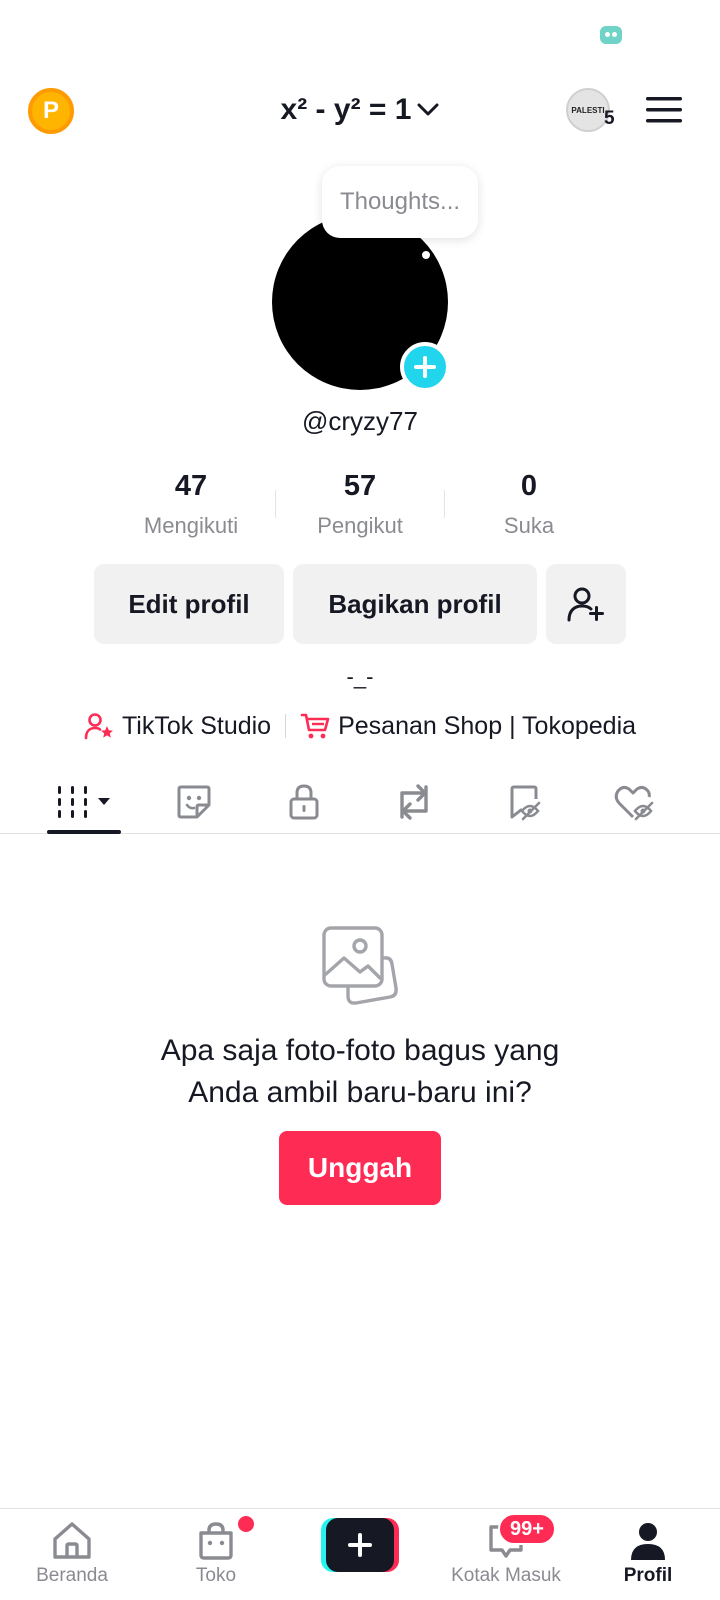 The height and width of the screenshot is (1600, 720). I want to click on nav-profile: Profil, so click(648, 1554).